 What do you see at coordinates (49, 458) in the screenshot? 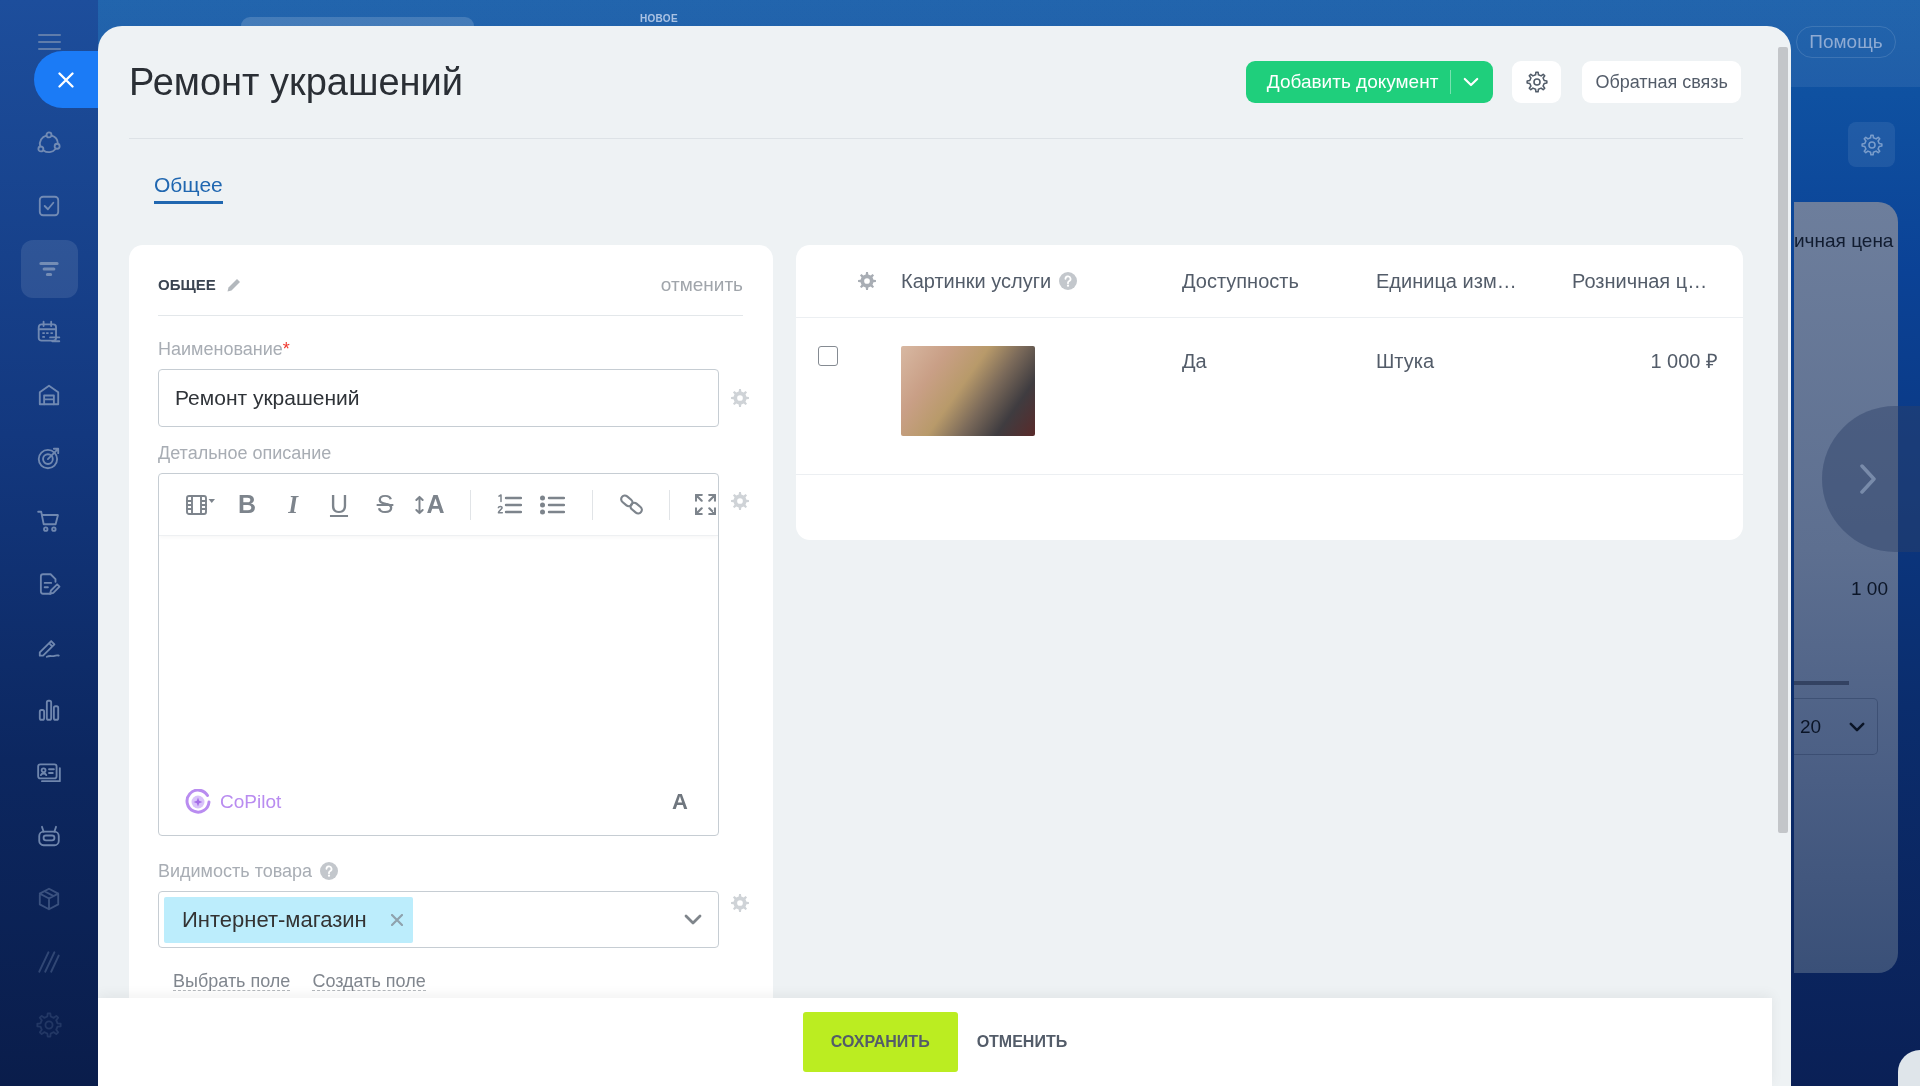
I see `target-icon` at bounding box center [49, 458].